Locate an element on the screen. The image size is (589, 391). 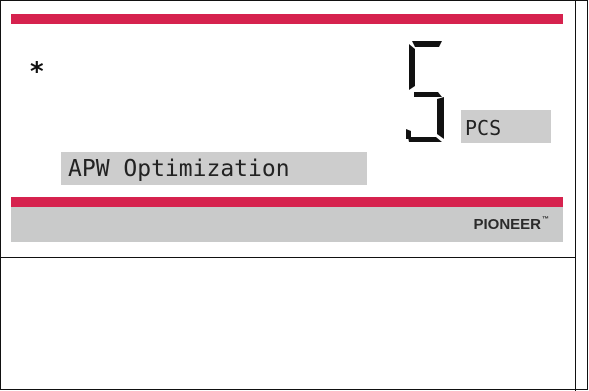
segment-top is located at coordinates (427, 44).